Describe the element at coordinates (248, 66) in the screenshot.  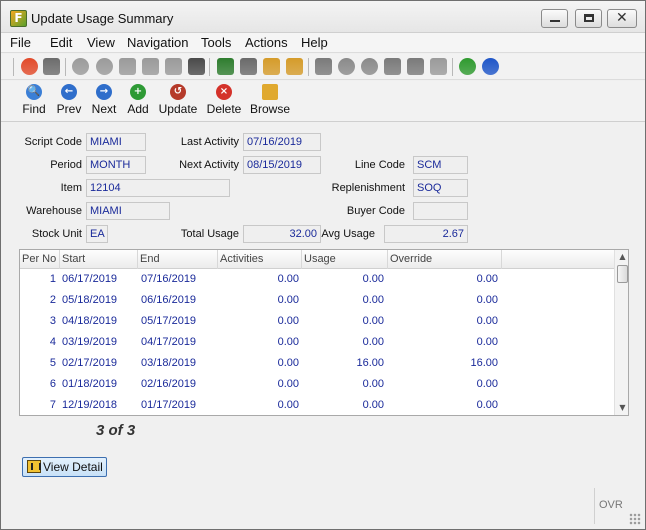
I see `attachment-icon` at that location.